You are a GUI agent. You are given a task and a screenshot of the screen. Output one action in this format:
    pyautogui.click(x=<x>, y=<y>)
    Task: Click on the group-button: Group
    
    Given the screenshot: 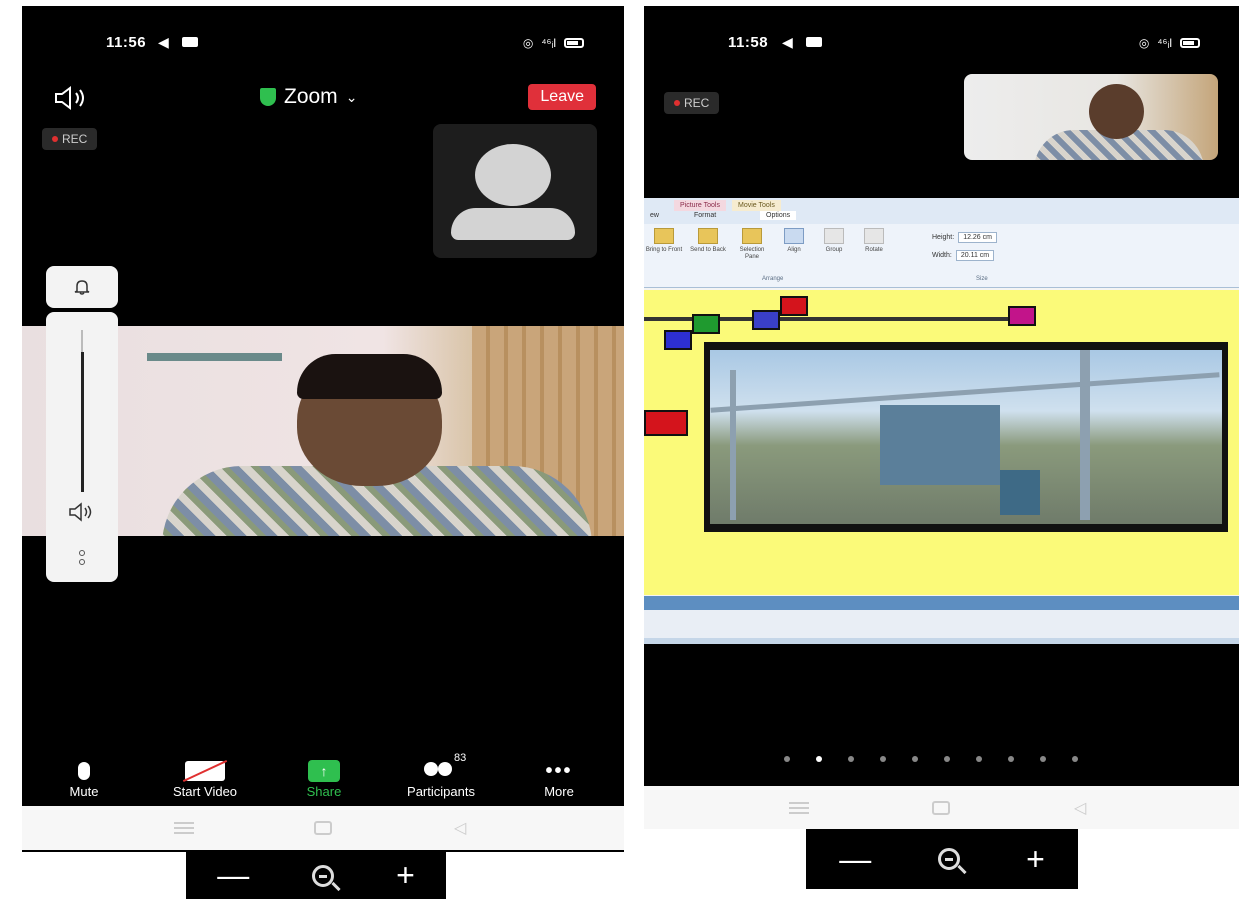 What is the action you would take?
    pyautogui.click(x=834, y=241)
    